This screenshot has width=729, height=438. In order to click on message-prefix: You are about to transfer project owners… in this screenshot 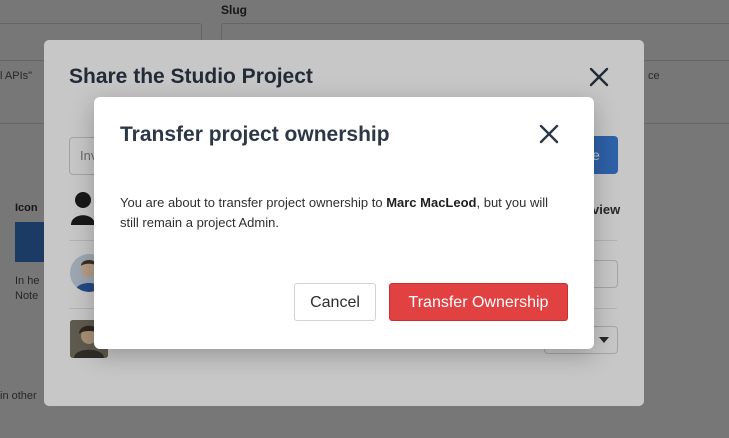, I will do `click(253, 202)`.